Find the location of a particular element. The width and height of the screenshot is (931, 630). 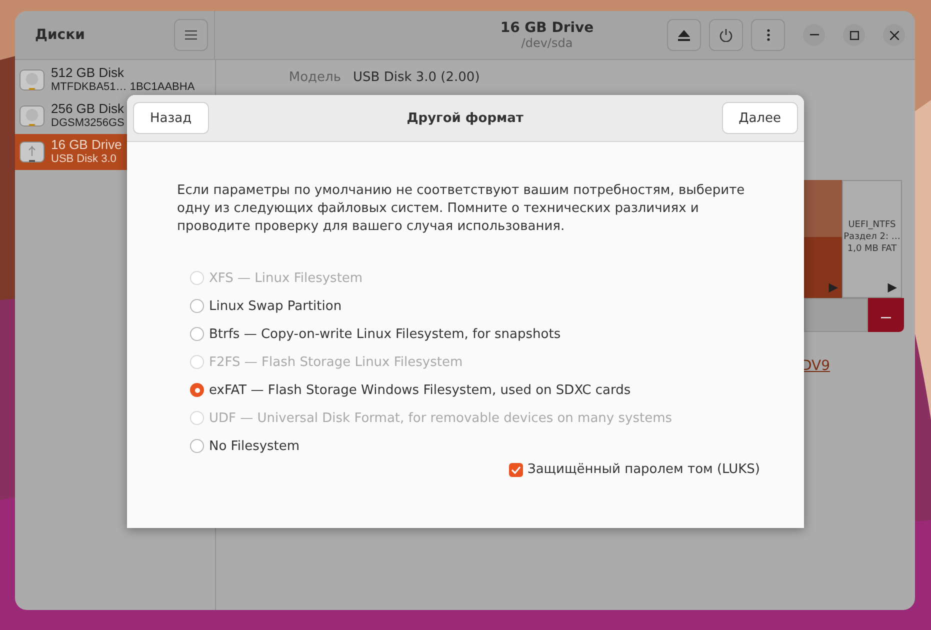

detail-value: USB Disk 3.0 (2.00) is located at coordinates (416, 77).